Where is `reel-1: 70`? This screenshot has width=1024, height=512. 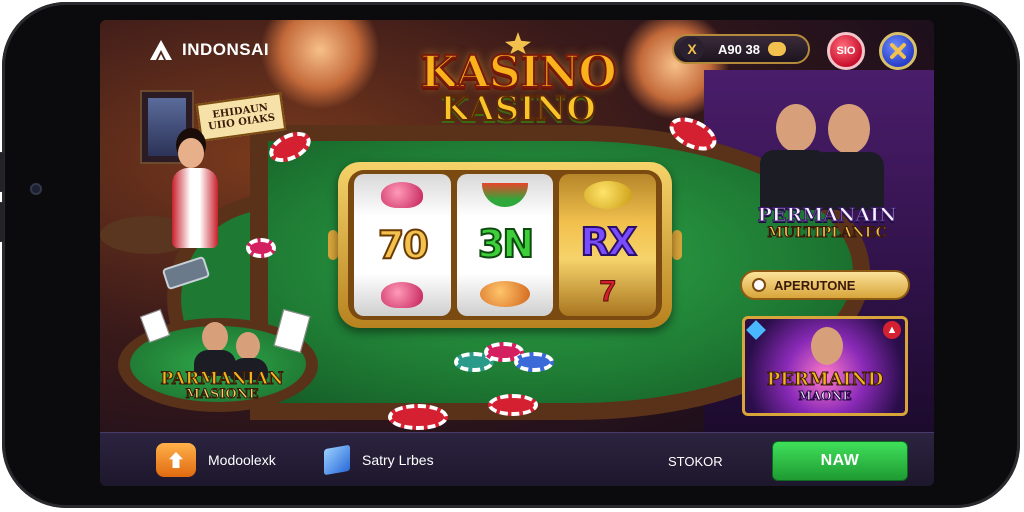 reel-1: 70 is located at coordinates (402, 245).